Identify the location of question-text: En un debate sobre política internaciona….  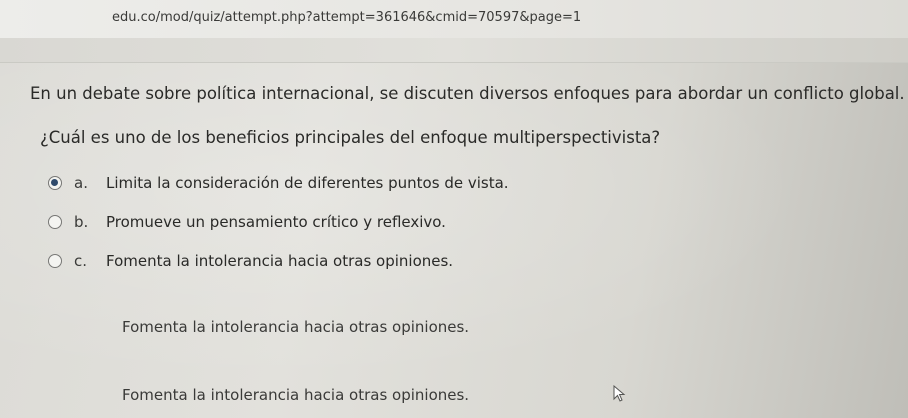
(467, 93).